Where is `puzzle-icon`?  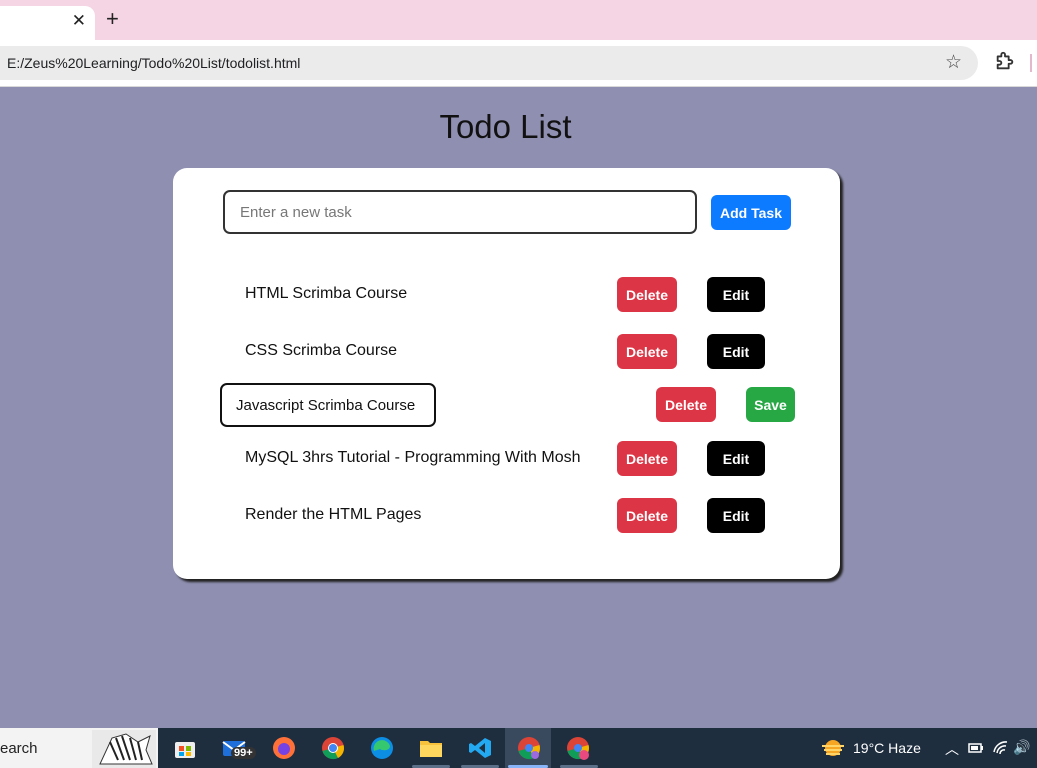 puzzle-icon is located at coordinates (1005, 61).